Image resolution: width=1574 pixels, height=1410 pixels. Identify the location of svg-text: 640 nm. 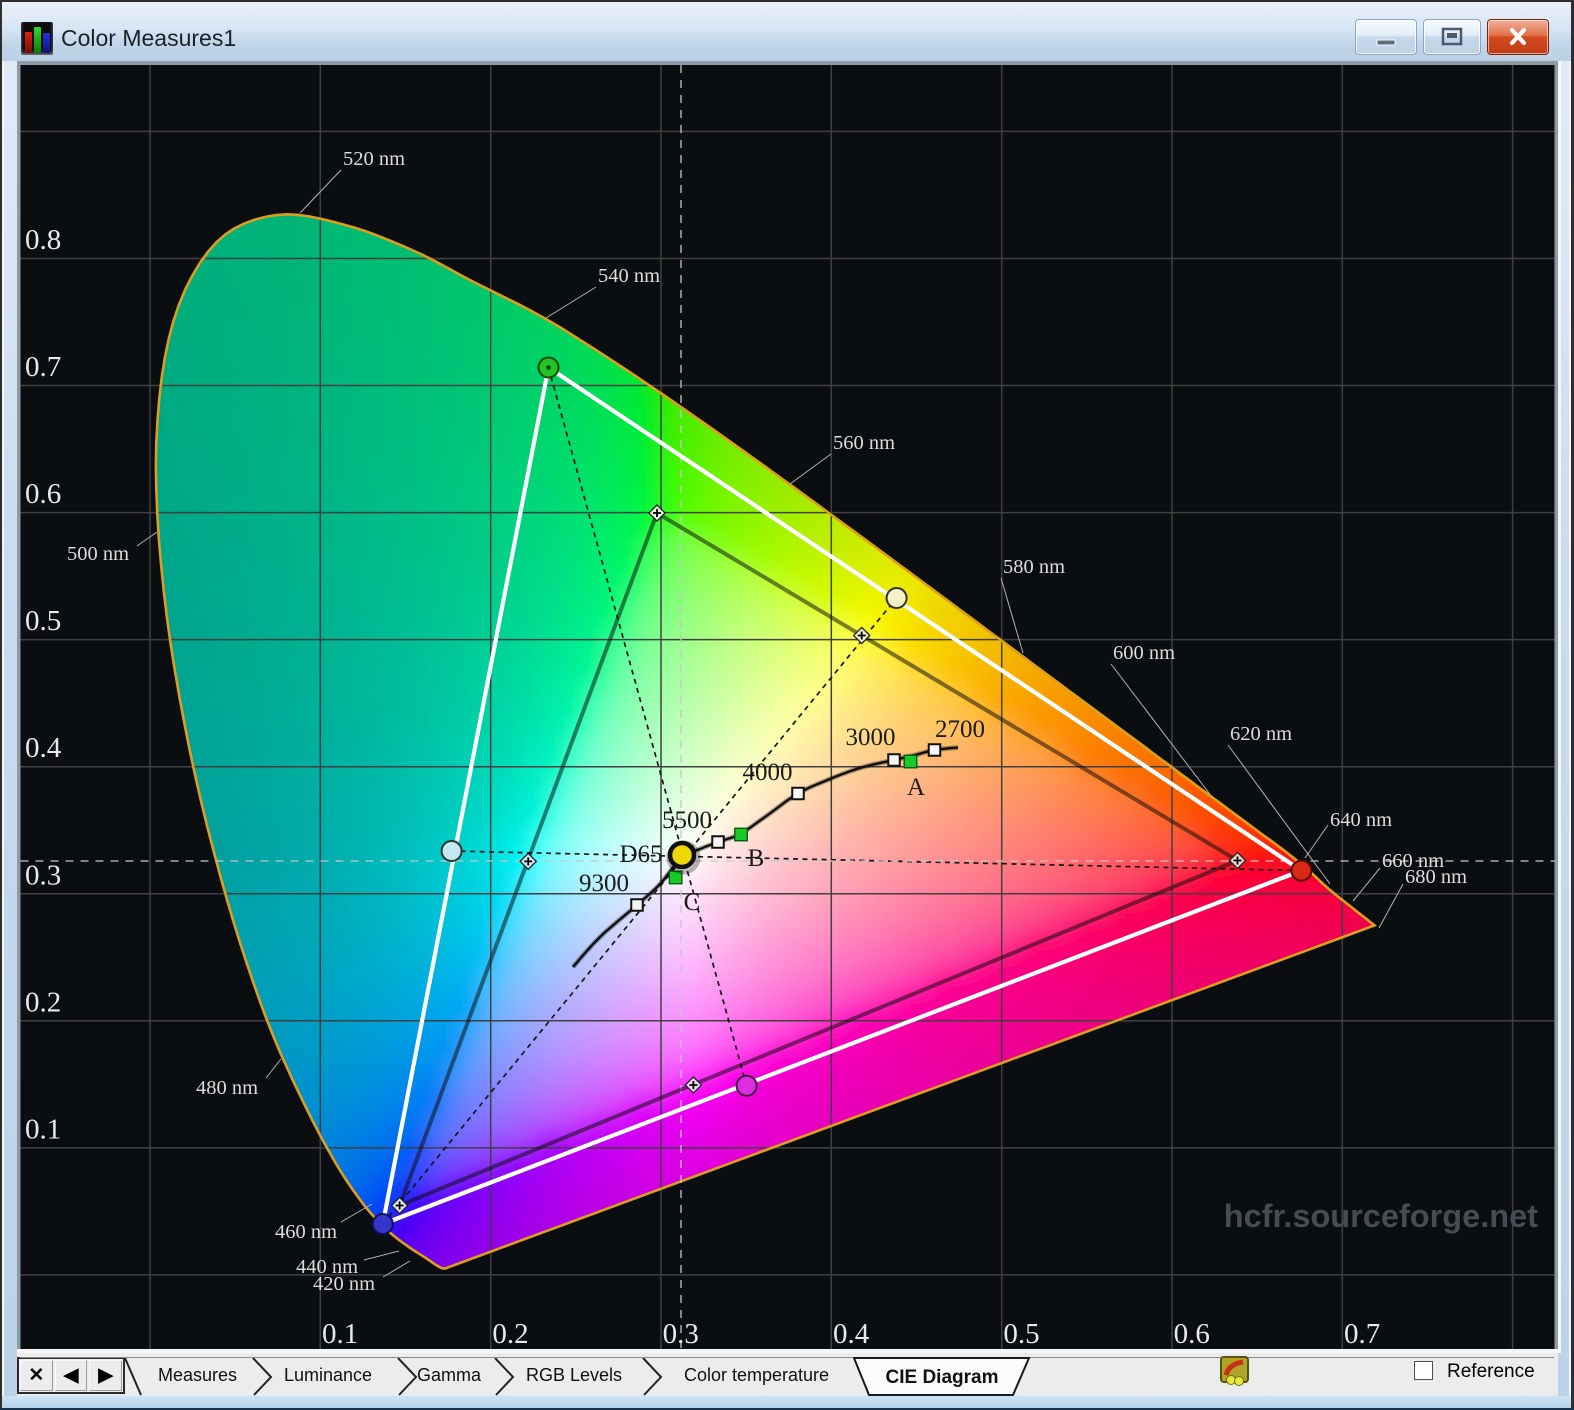
(1361, 820).